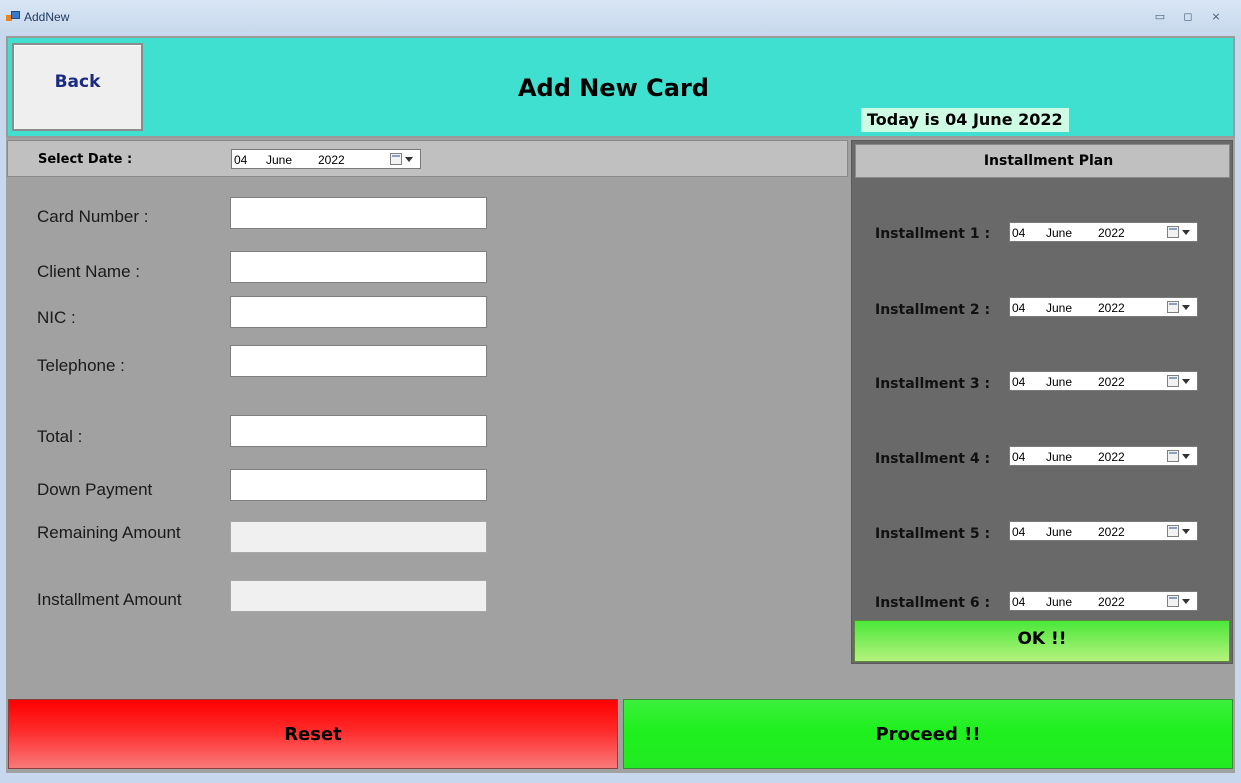 The height and width of the screenshot is (783, 1241). I want to click on title-bar: AddNew ▭ ◻ ⨯, so click(620, 18).